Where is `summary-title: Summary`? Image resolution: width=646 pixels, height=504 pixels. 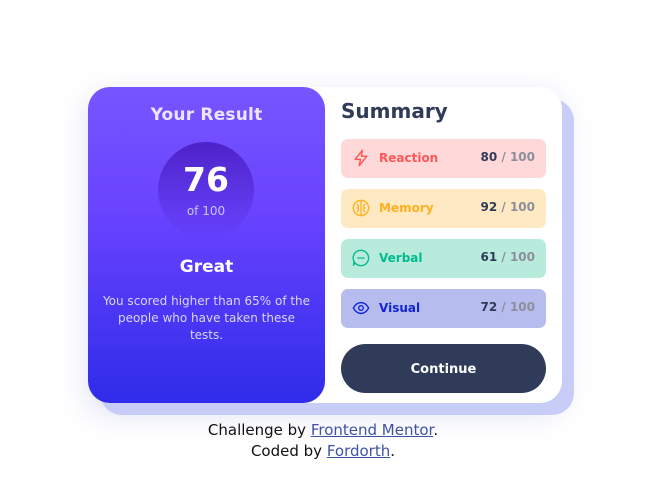 summary-title: Summary is located at coordinates (394, 111).